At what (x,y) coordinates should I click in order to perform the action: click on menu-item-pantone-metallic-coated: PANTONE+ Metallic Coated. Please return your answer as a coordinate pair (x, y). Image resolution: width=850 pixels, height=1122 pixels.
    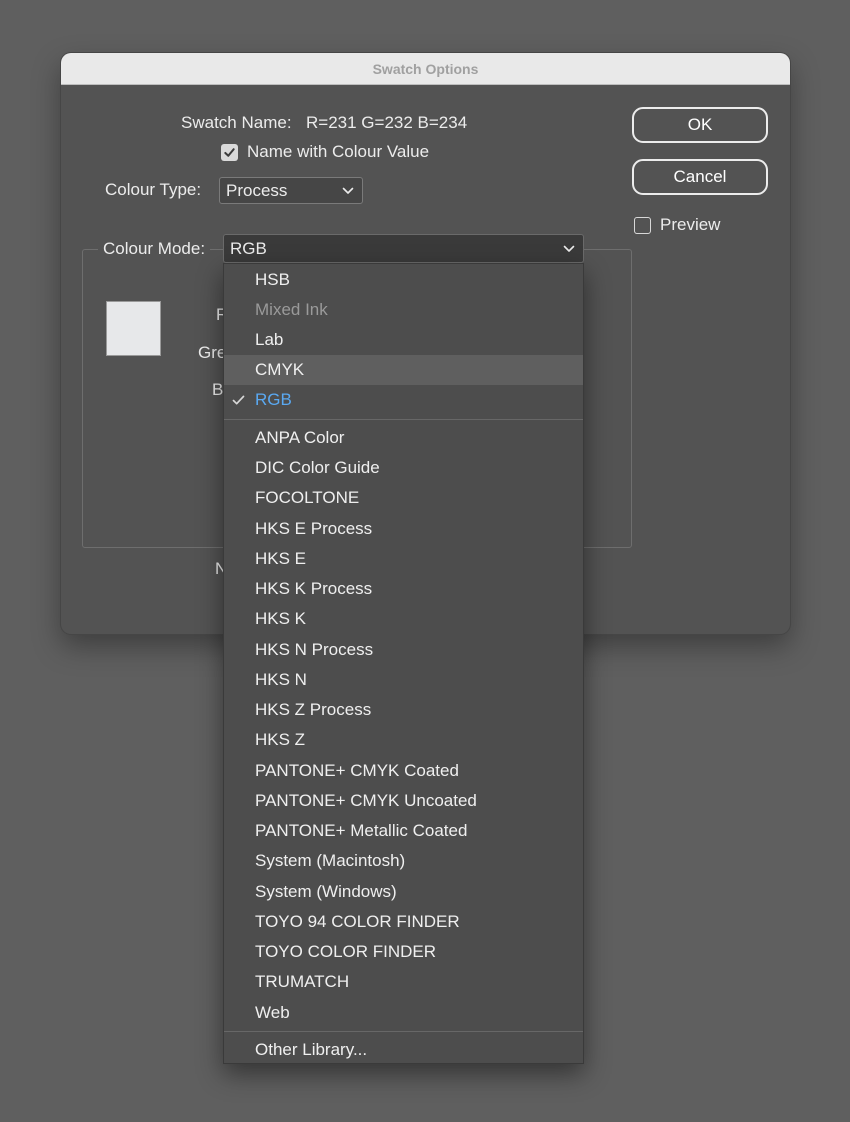
    Looking at the image, I should click on (403, 831).